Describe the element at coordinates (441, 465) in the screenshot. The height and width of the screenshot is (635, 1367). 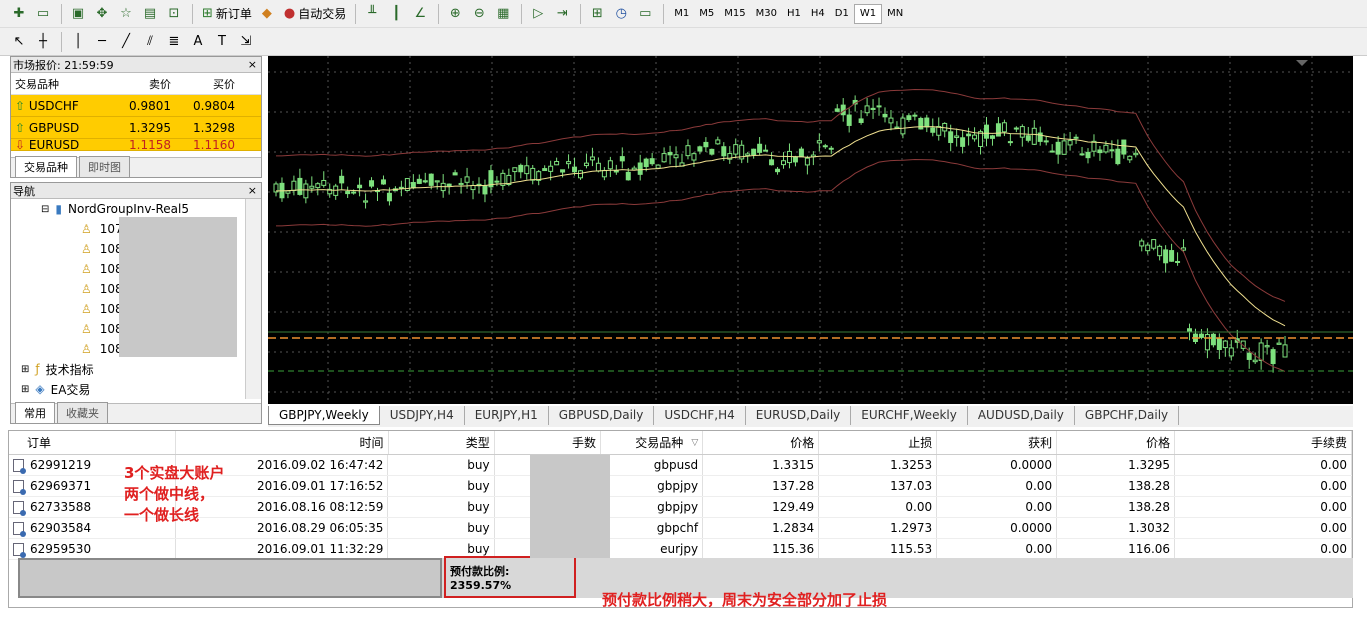
I see `type-cell: buy` at that location.